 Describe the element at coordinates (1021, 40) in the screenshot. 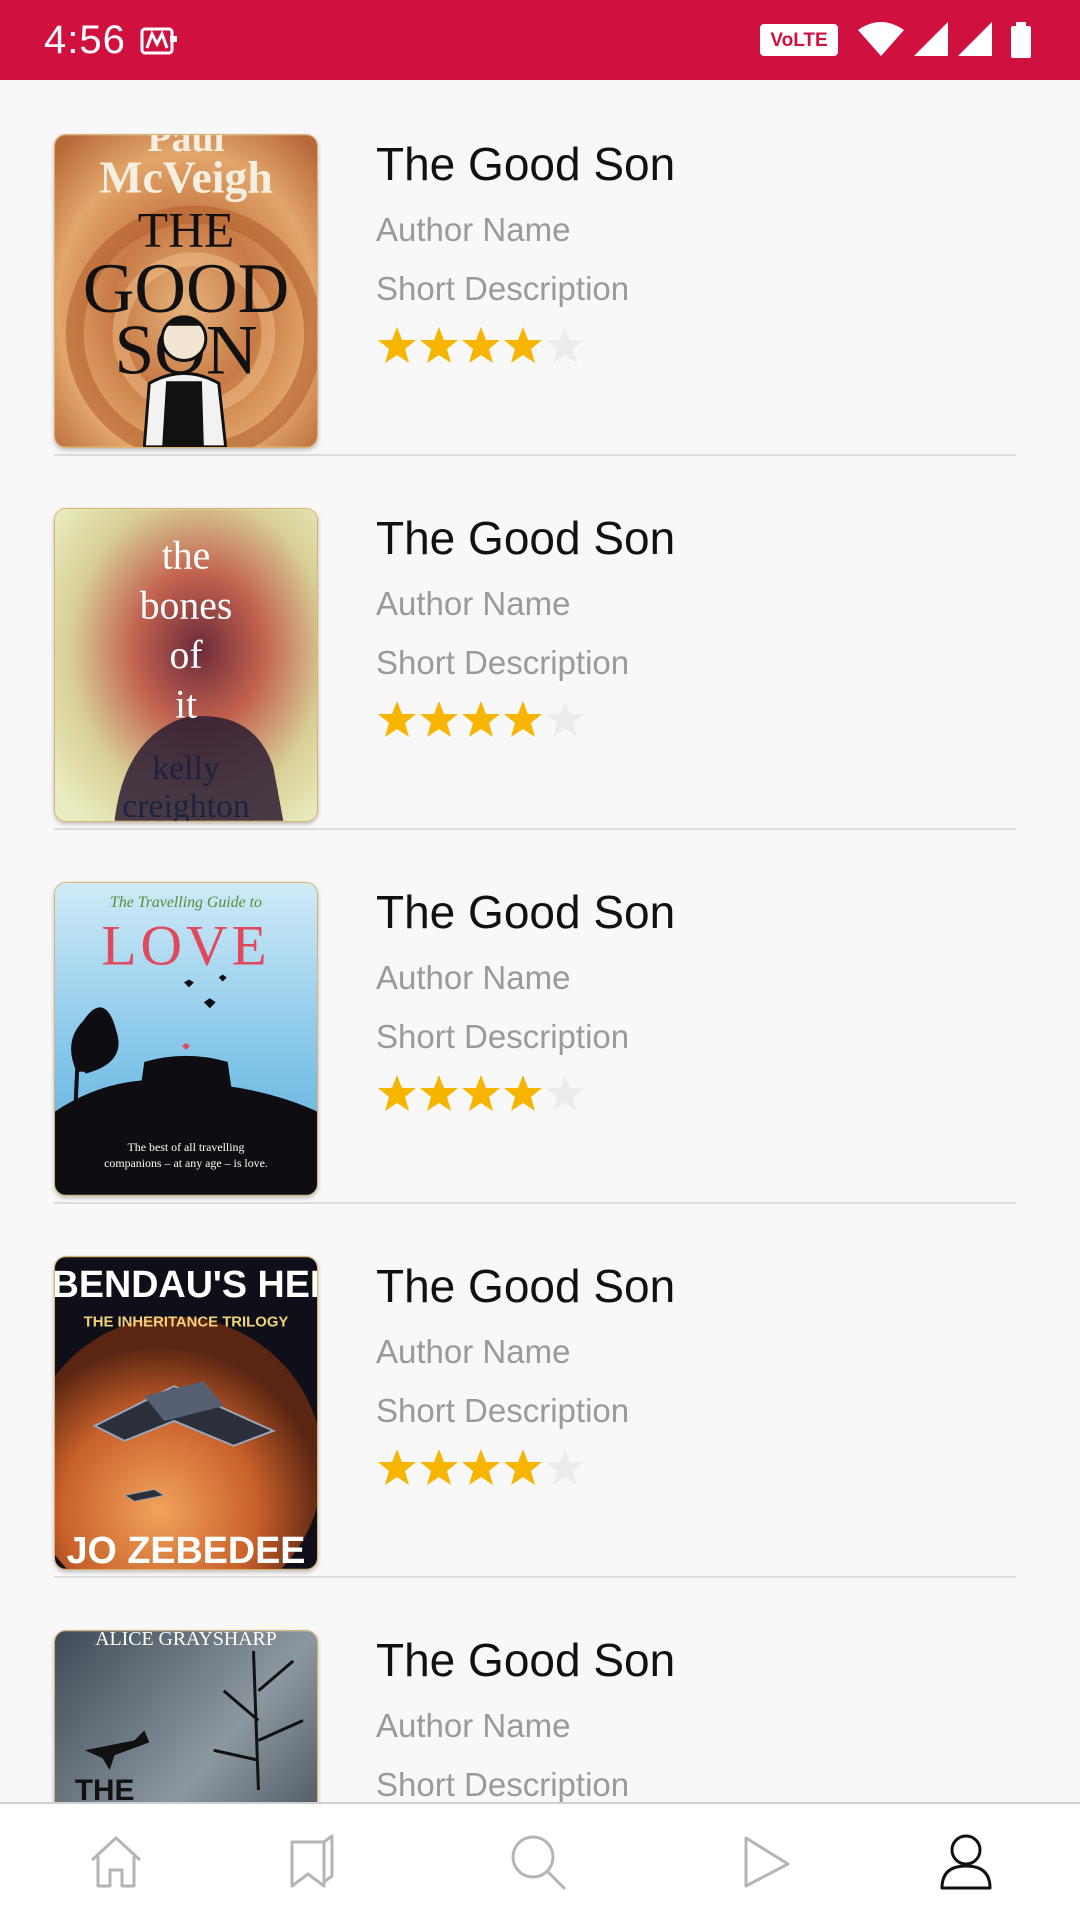

I see `battery-icon` at that location.